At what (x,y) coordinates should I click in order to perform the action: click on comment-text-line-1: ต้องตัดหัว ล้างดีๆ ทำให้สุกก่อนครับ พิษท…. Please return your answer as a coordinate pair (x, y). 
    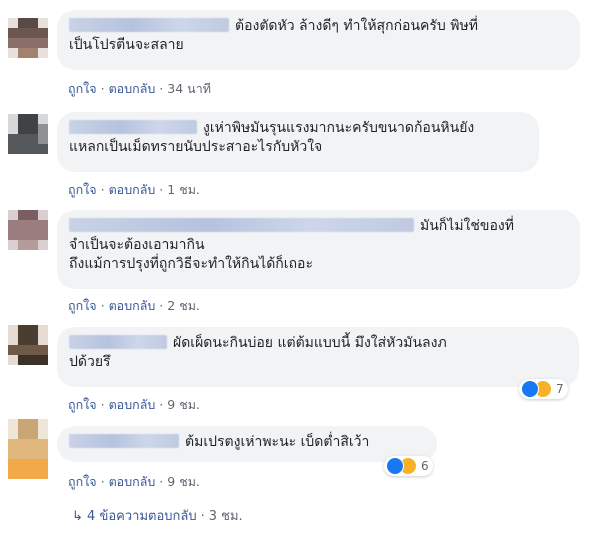
    Looking at the image, I should click on (318, 26).